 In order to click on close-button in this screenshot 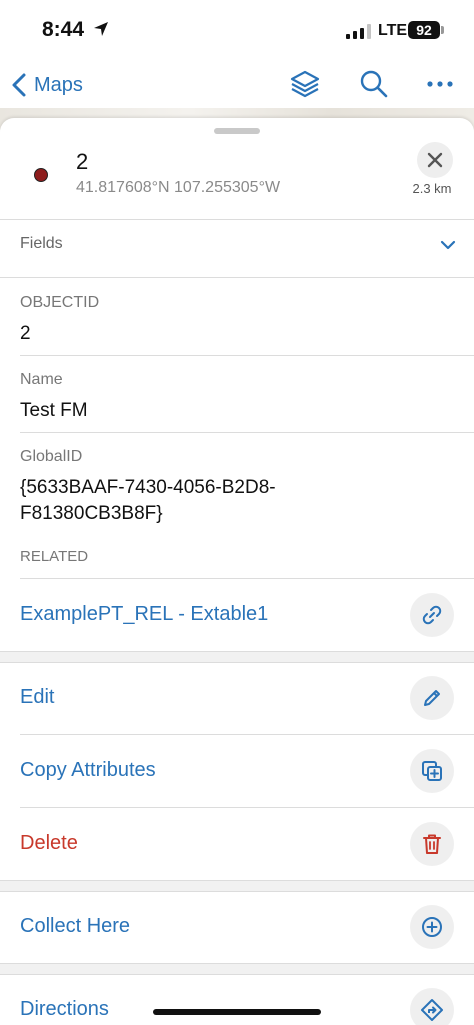, I will do `click(435, 160)`.